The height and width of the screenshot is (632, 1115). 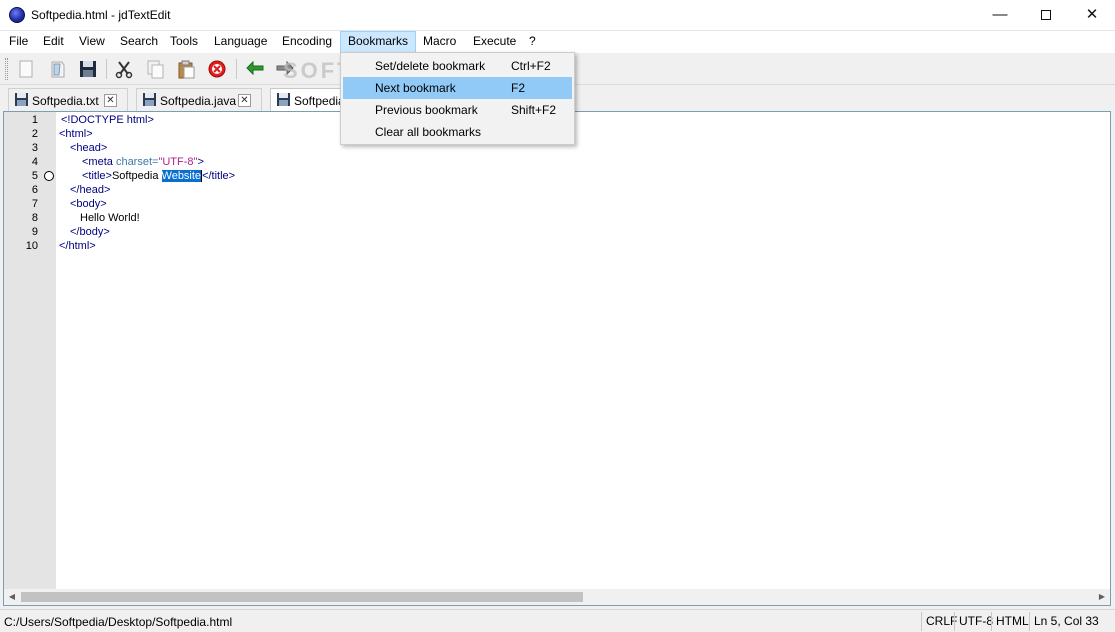 What do you see at coordinates (415, 88) in the screenshot?
I see `menu-item-label: Next bookmark` at bounding box center [415, 88].